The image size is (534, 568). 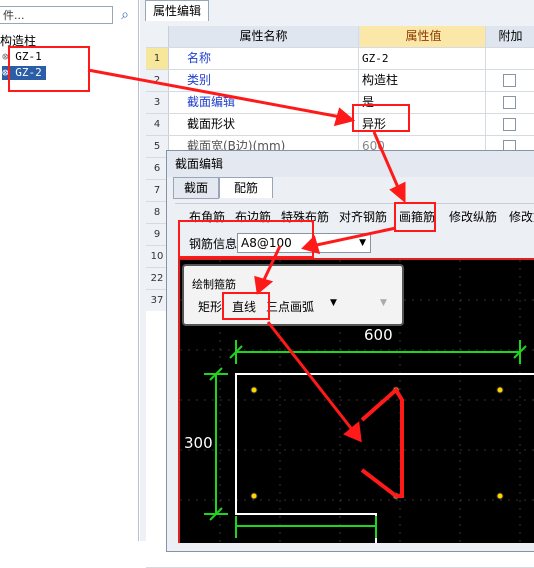 I want to click on property-name: 截面形状, so click(x=264, y=124).